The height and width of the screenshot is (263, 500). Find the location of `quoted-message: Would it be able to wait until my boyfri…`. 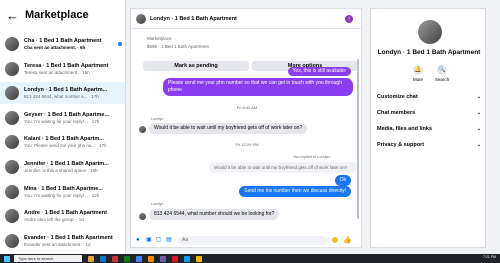

quoted-message: Would it be able to wait until my boyfri… is located at coordinates (283, 167).